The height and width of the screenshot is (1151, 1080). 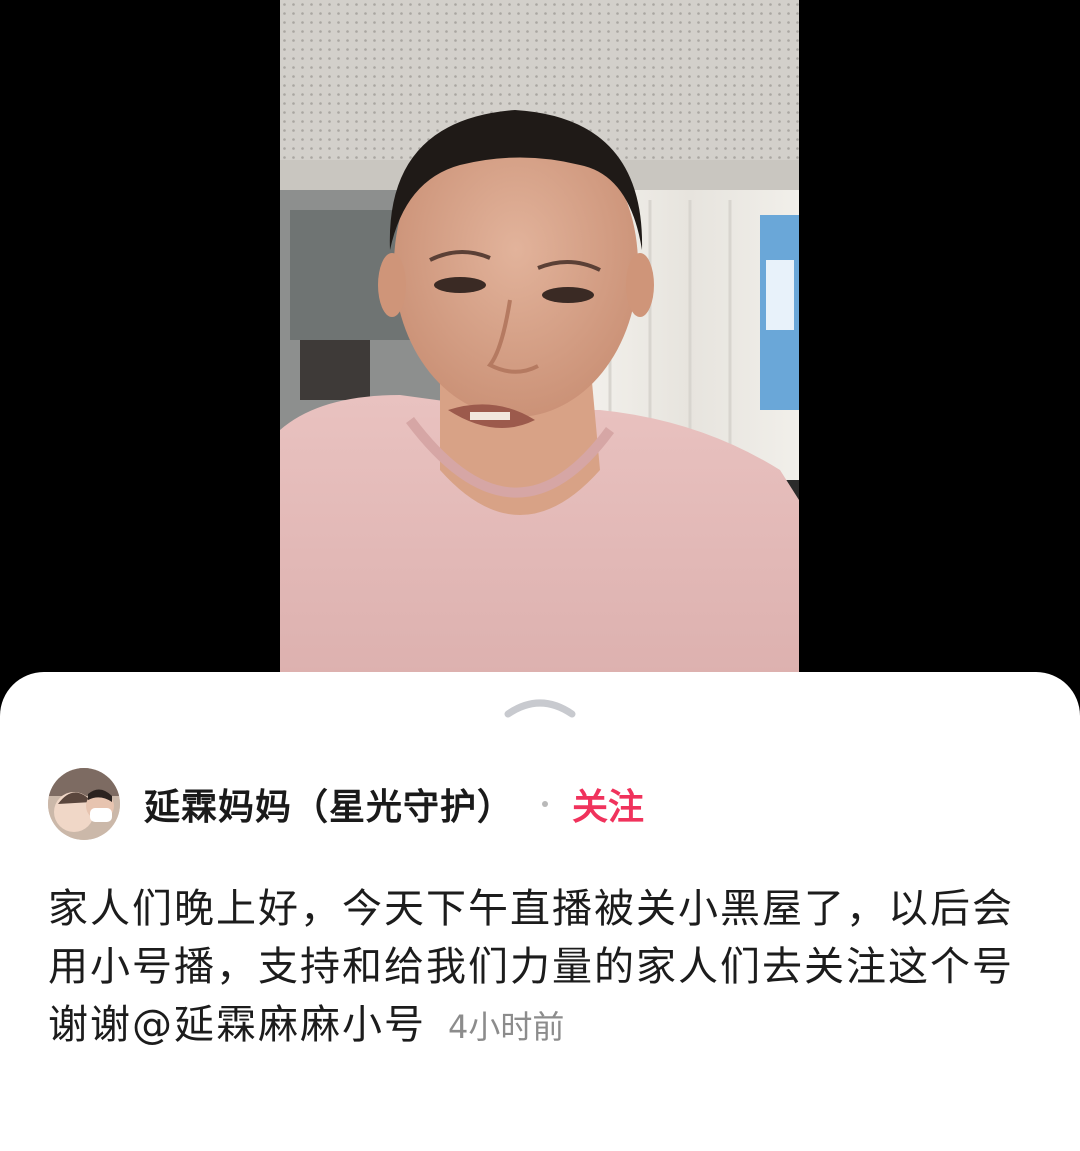 I want to click on chevron-up-icon, so click(x=540, y=707).